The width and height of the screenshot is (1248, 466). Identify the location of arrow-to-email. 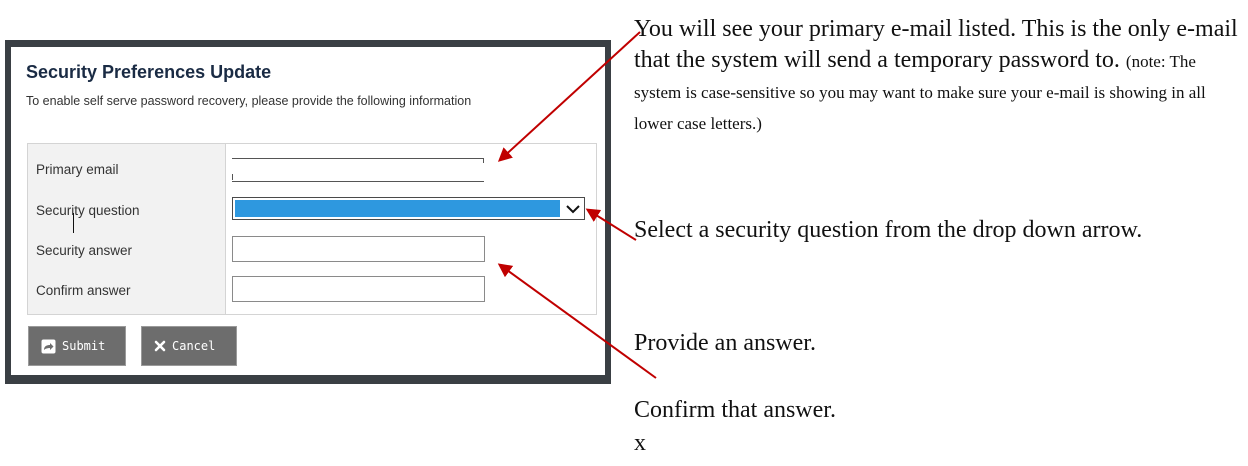
(569, 96).